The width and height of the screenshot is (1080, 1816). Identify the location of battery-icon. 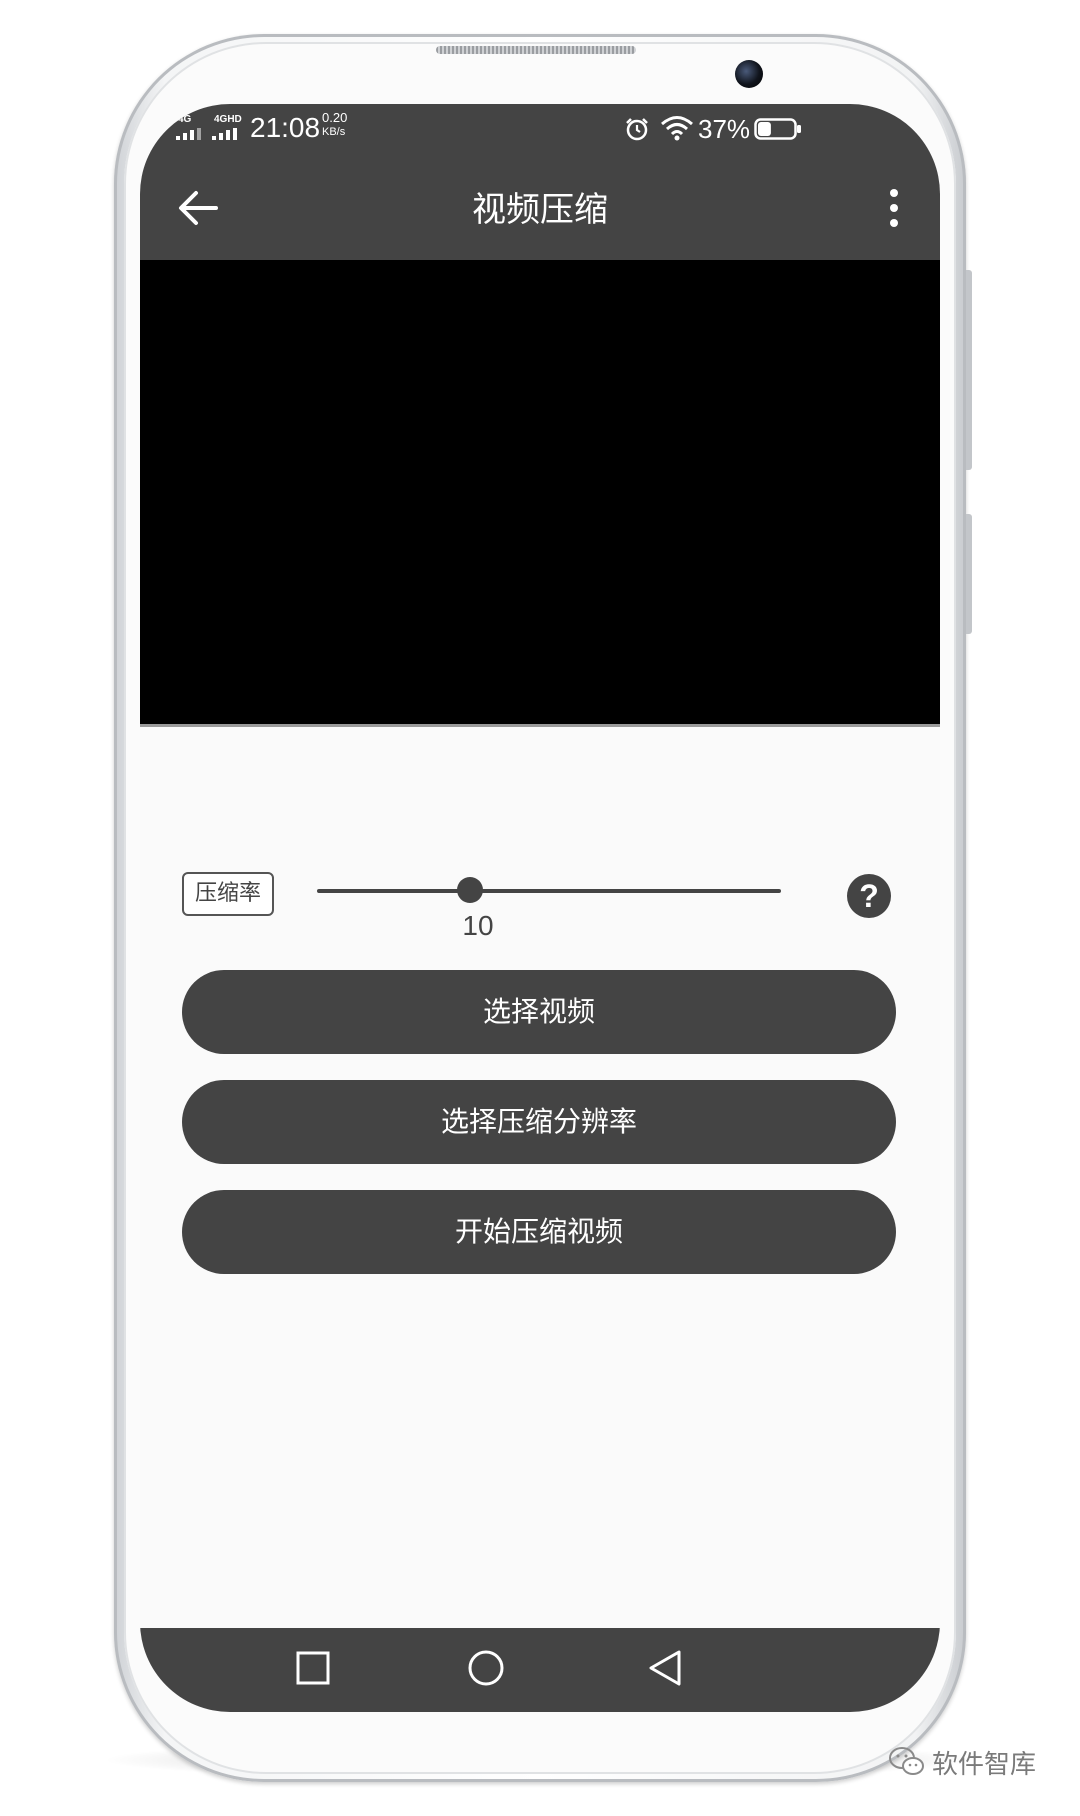
(777, 129).